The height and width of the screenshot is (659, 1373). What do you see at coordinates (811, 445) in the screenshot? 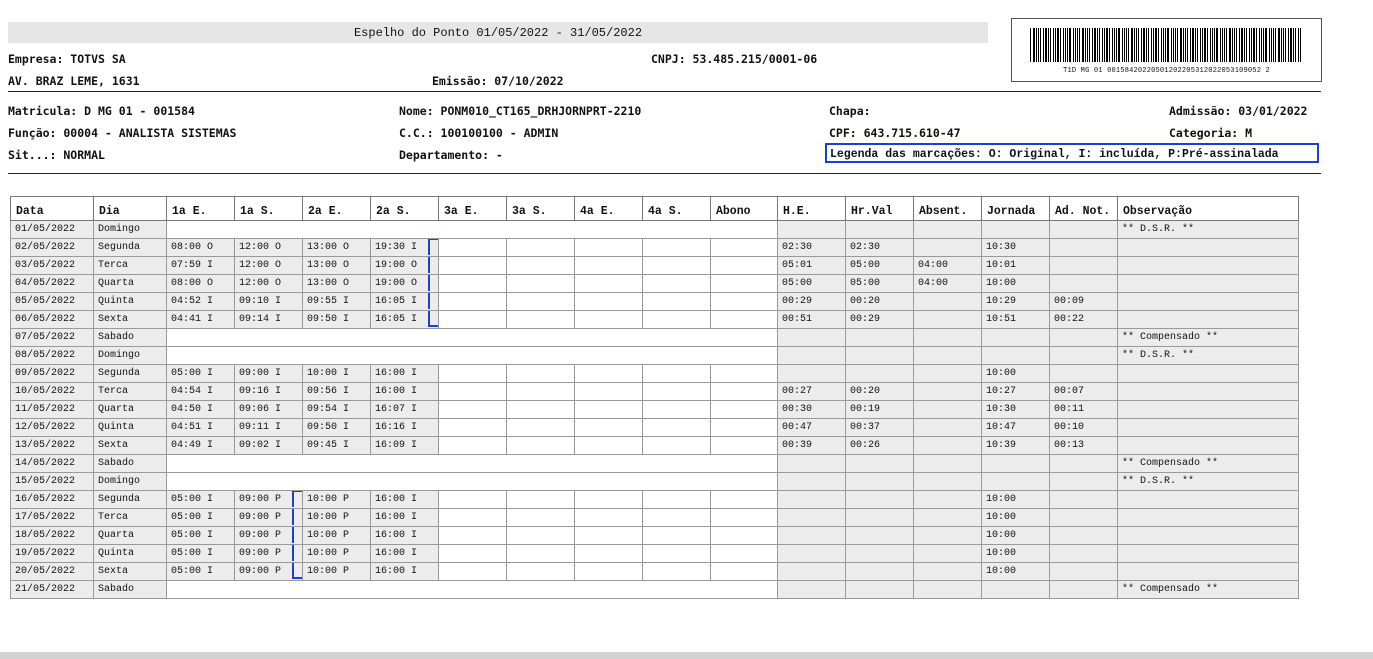
I see `cell-he: 00:39` at bounding box center [811, 445].